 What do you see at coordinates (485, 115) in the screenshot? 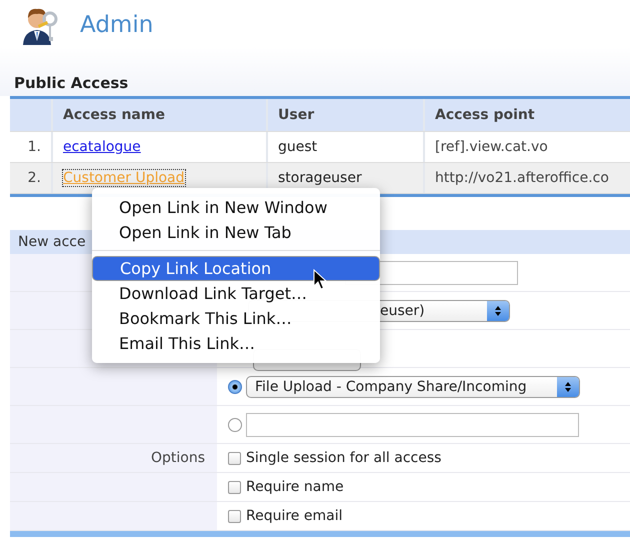
I see `column-header: Access point` at bounding box center [485, 115].